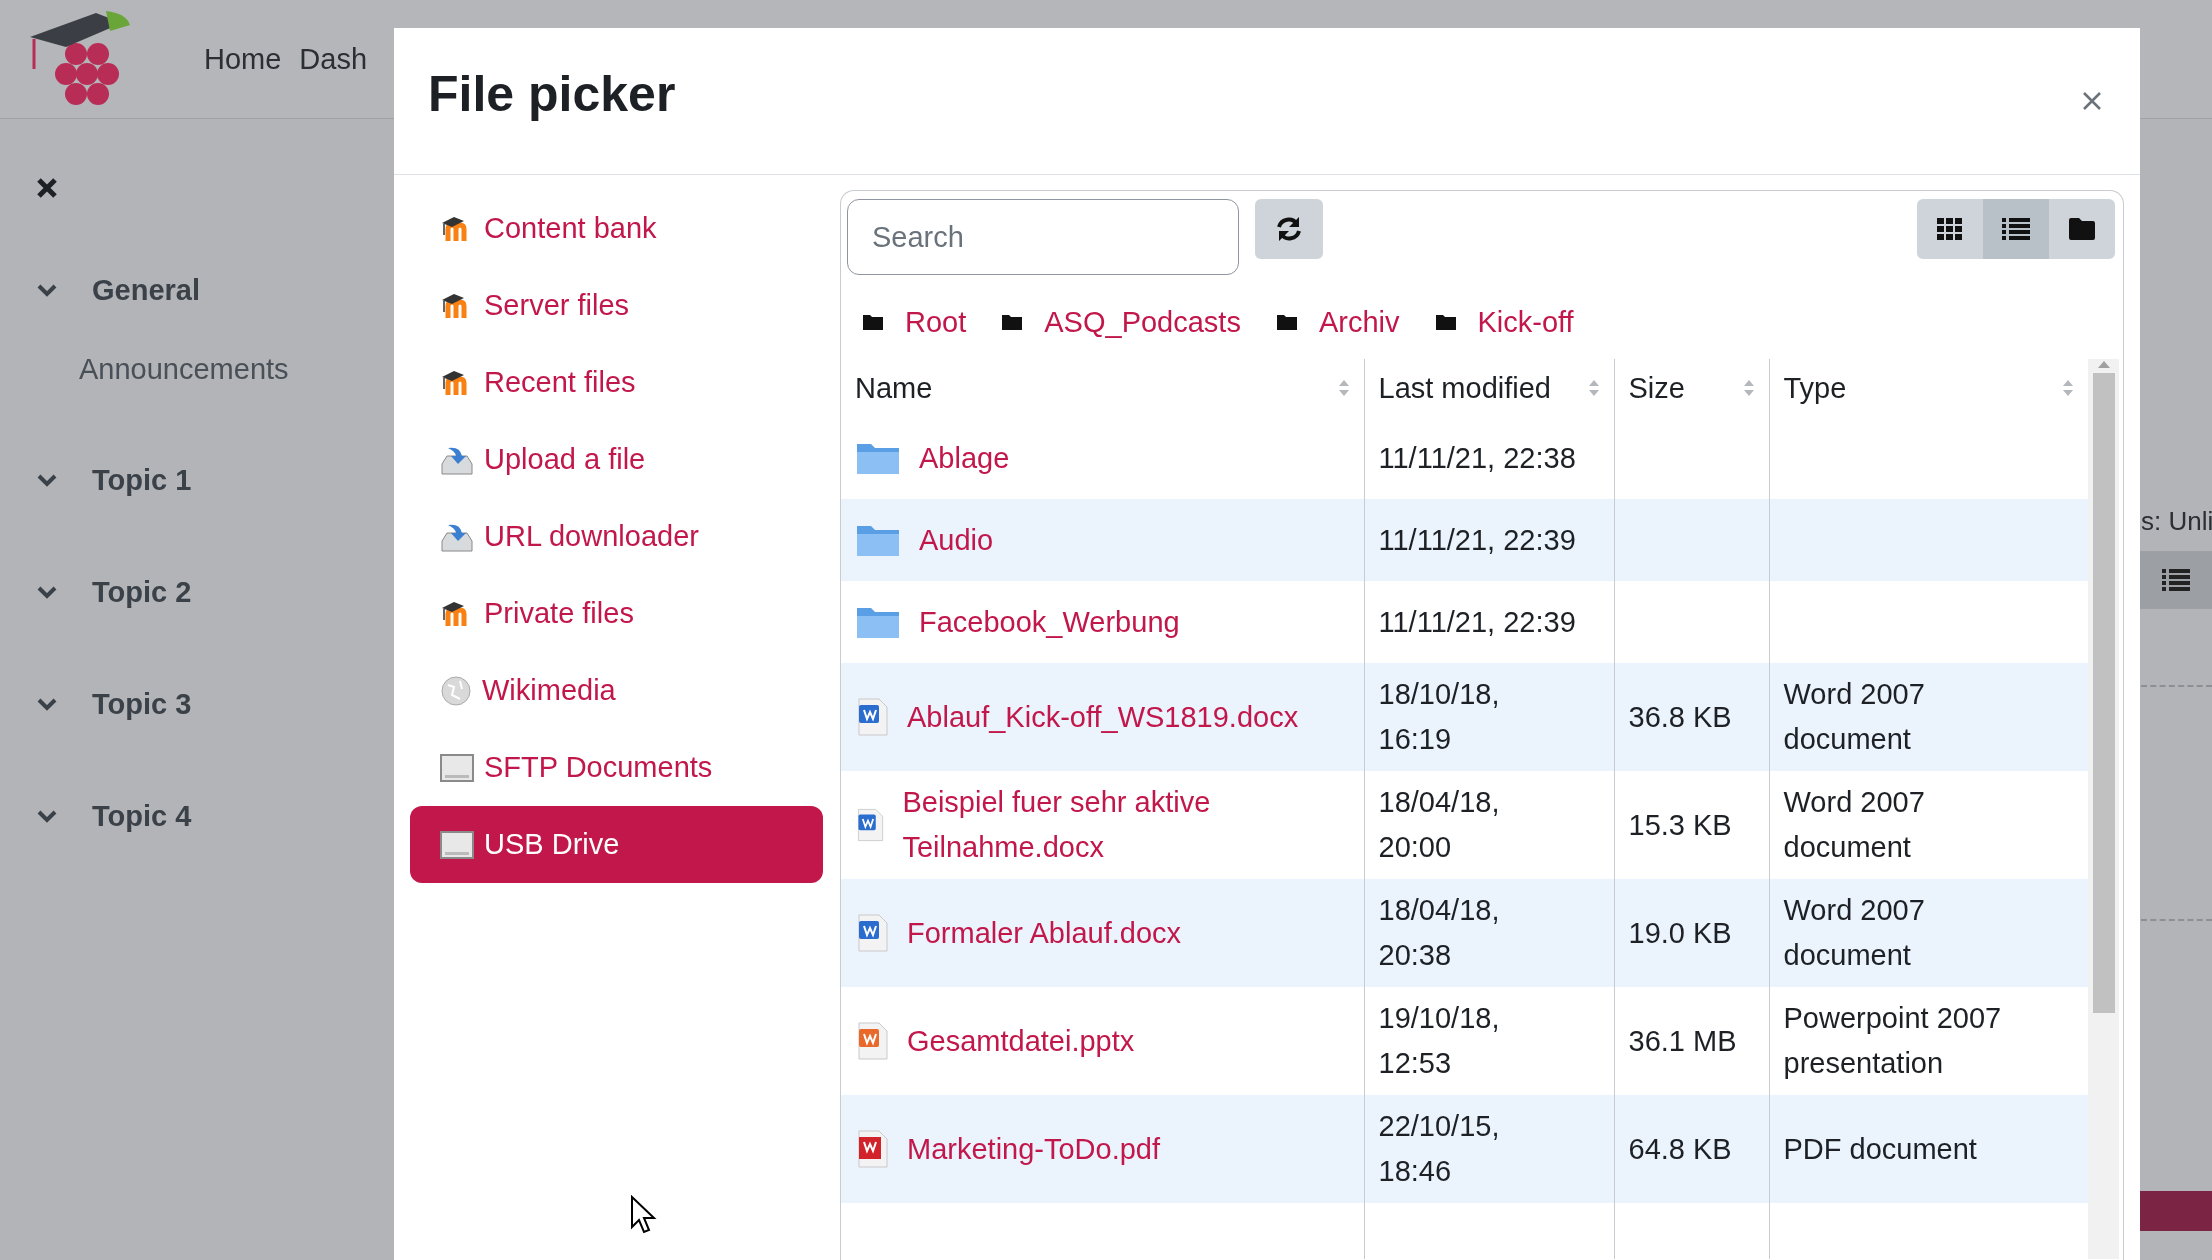 The height and width of the screenshot is (1260, 2212). I want to click on pdf-file-icon, so click(872, 1149).